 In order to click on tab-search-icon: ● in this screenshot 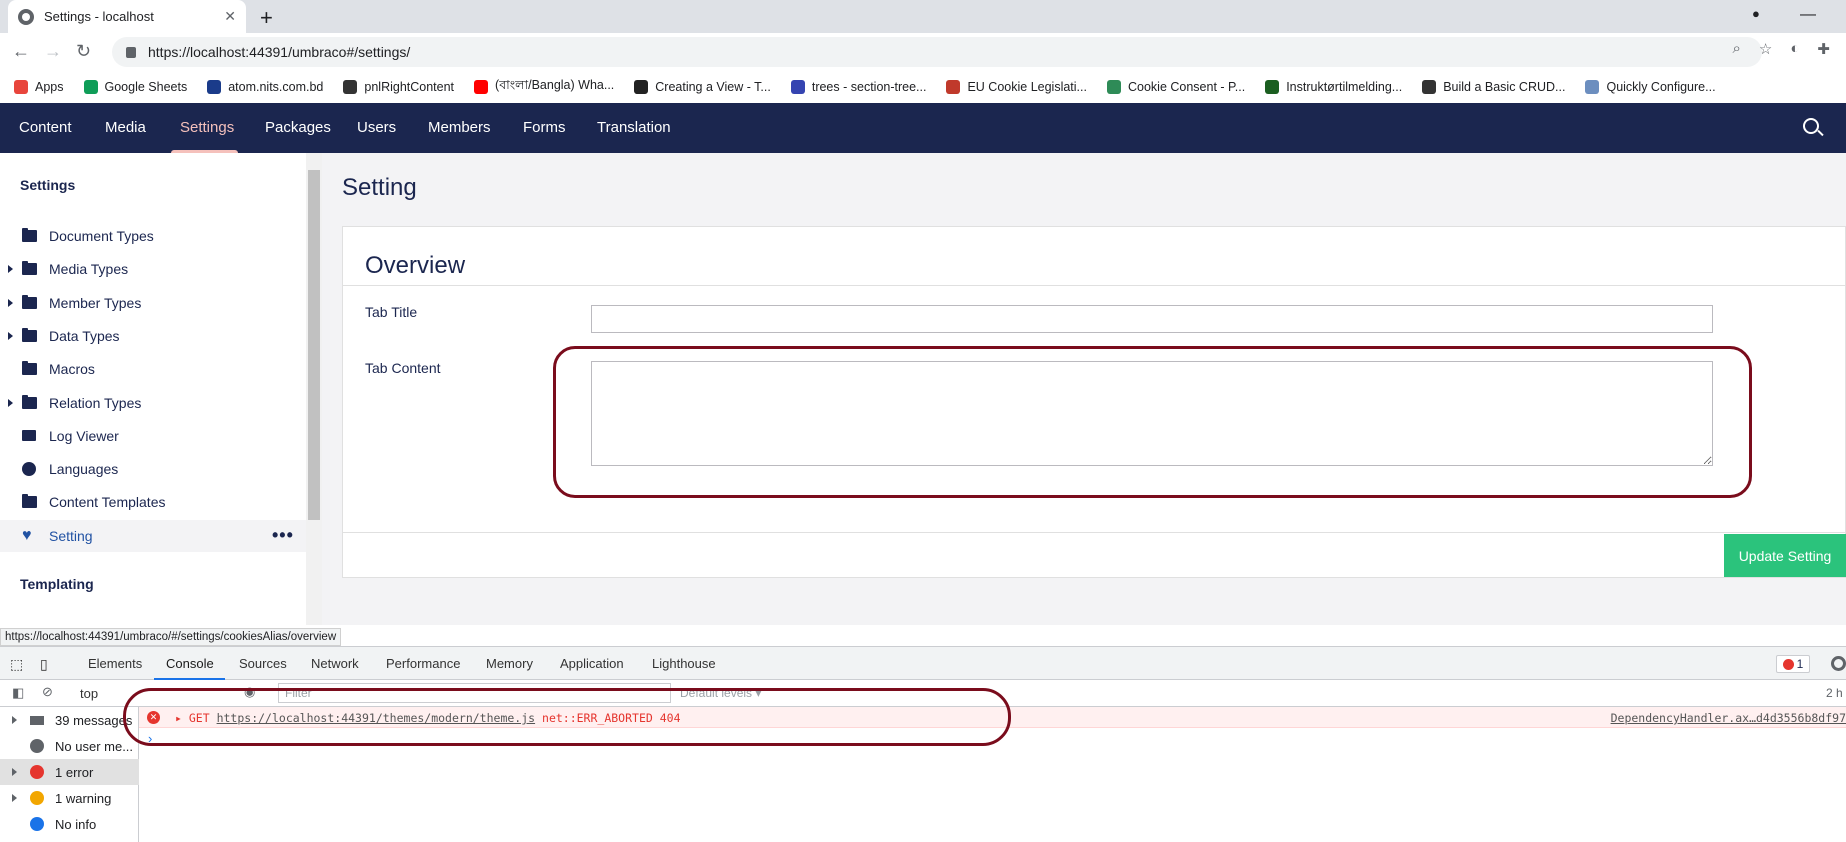, I will do `click(1756, 13)`.